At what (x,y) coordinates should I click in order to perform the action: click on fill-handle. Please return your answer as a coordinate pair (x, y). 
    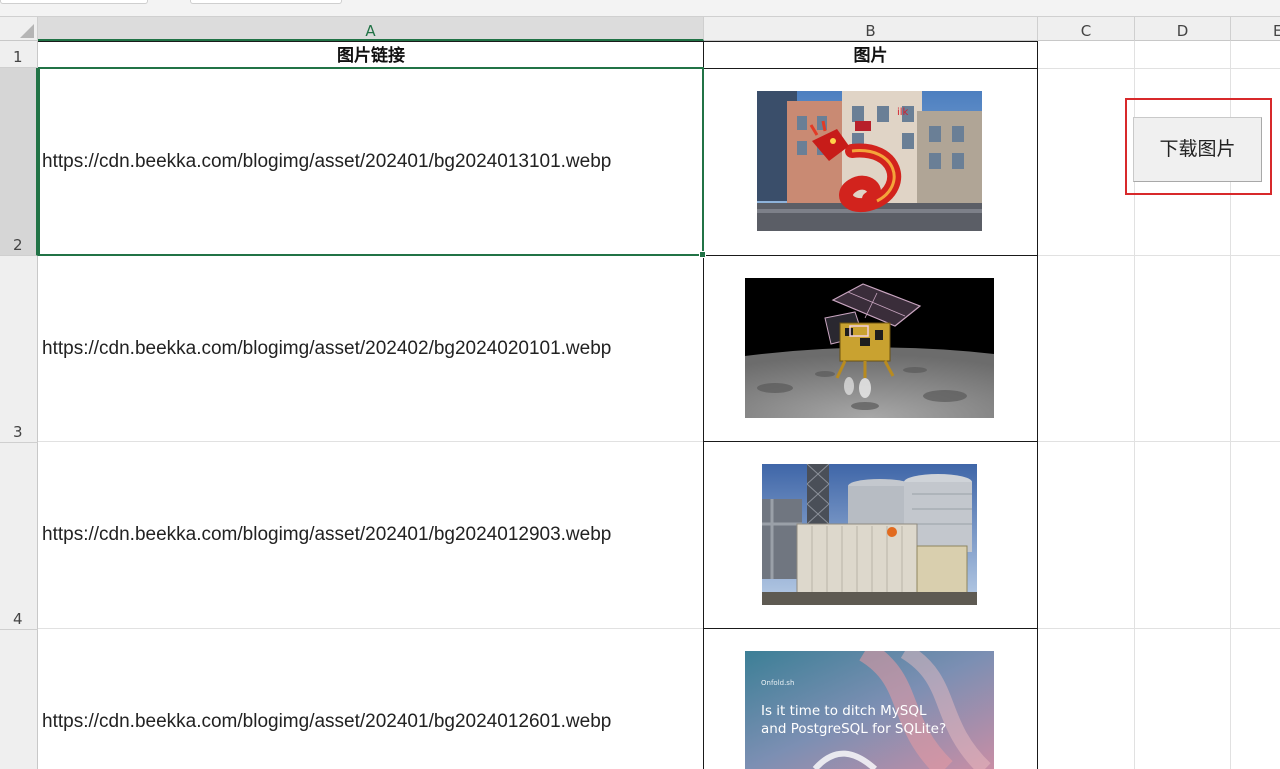
    Looking at the image, I should click on (702, 254).